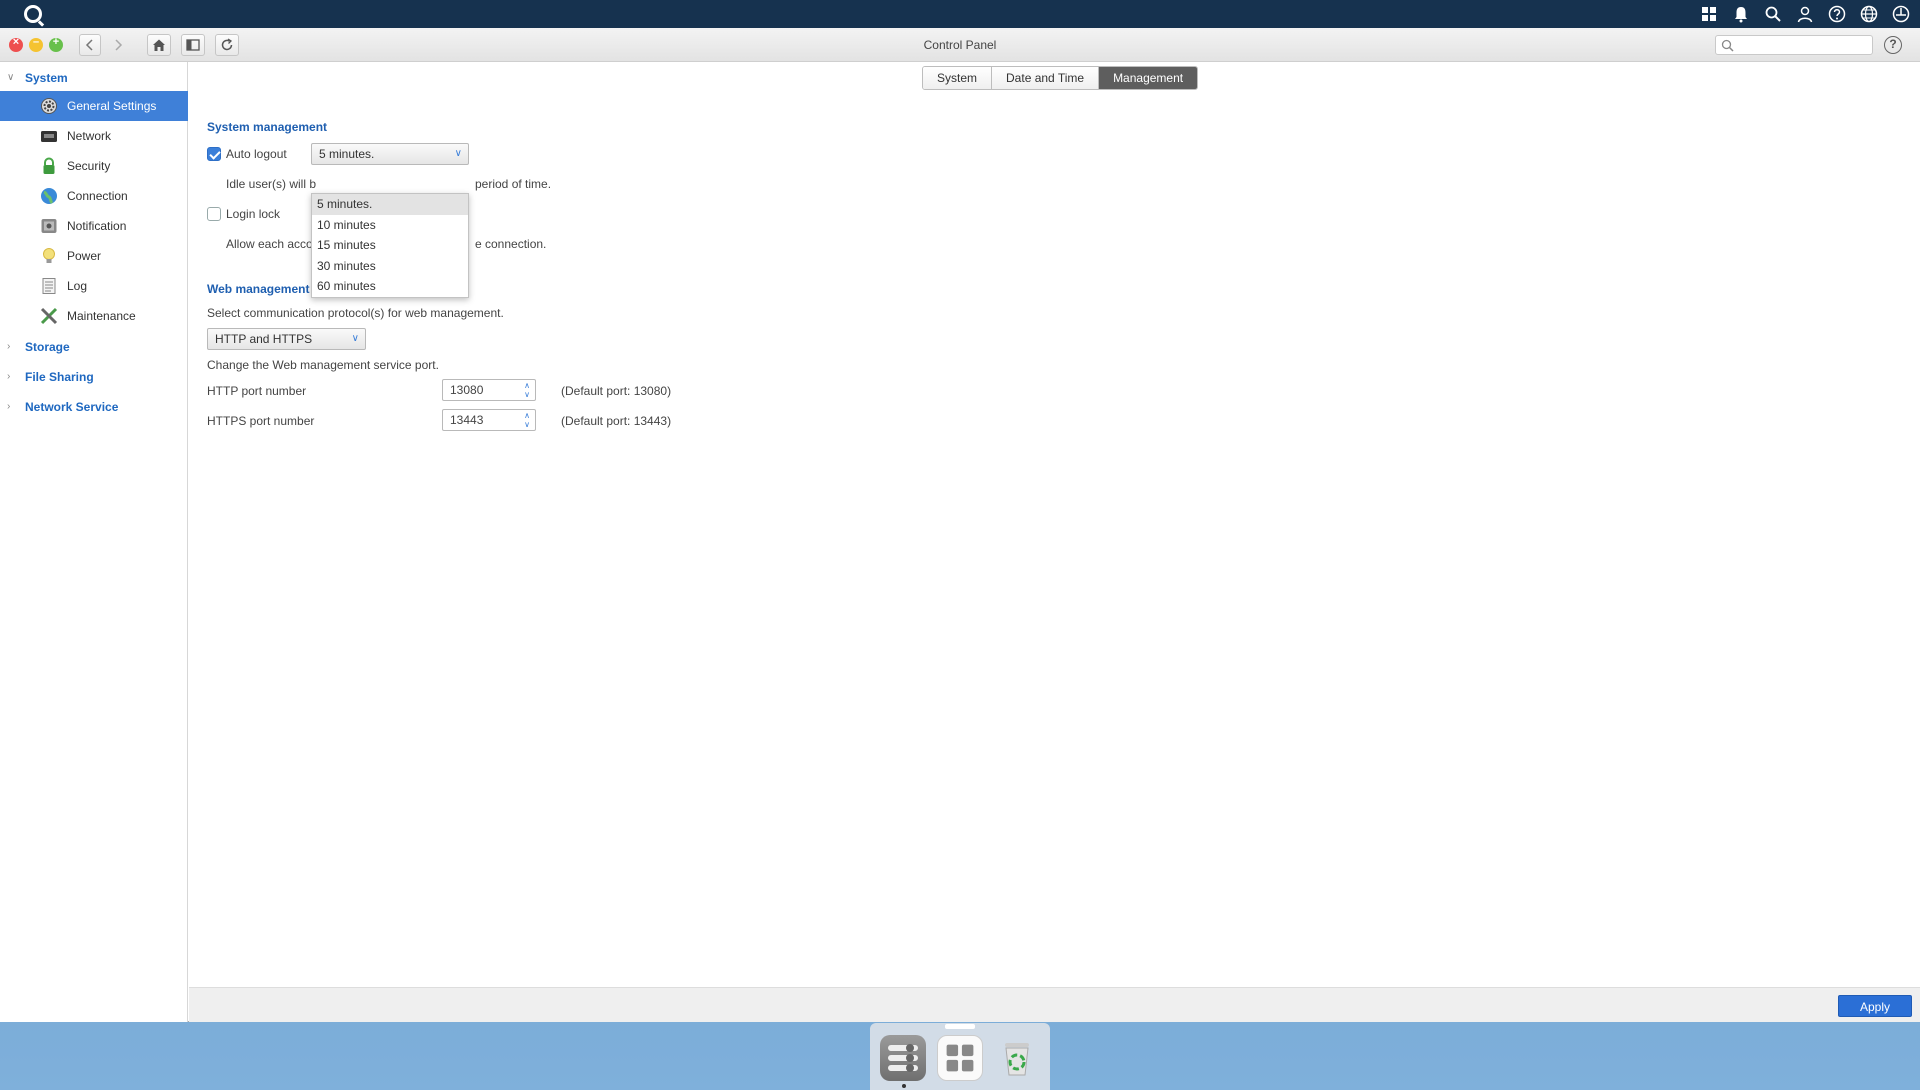 The image size is (1920, 1090). I want to click on sidebar-item-network: Network, so click(94, 136).